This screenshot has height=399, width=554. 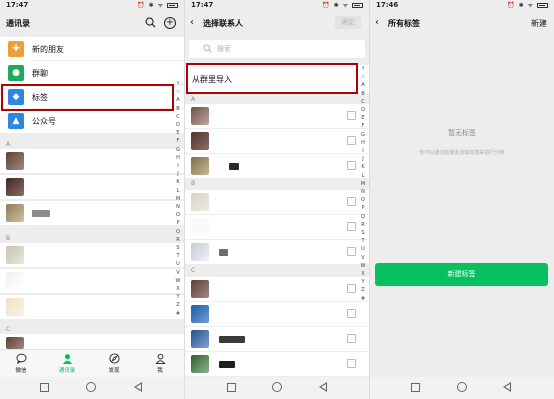 What do you see at coordinates (348, 22) in the screenshot?
I see `confirm-button: 确定` at bounding box center [348, 22].